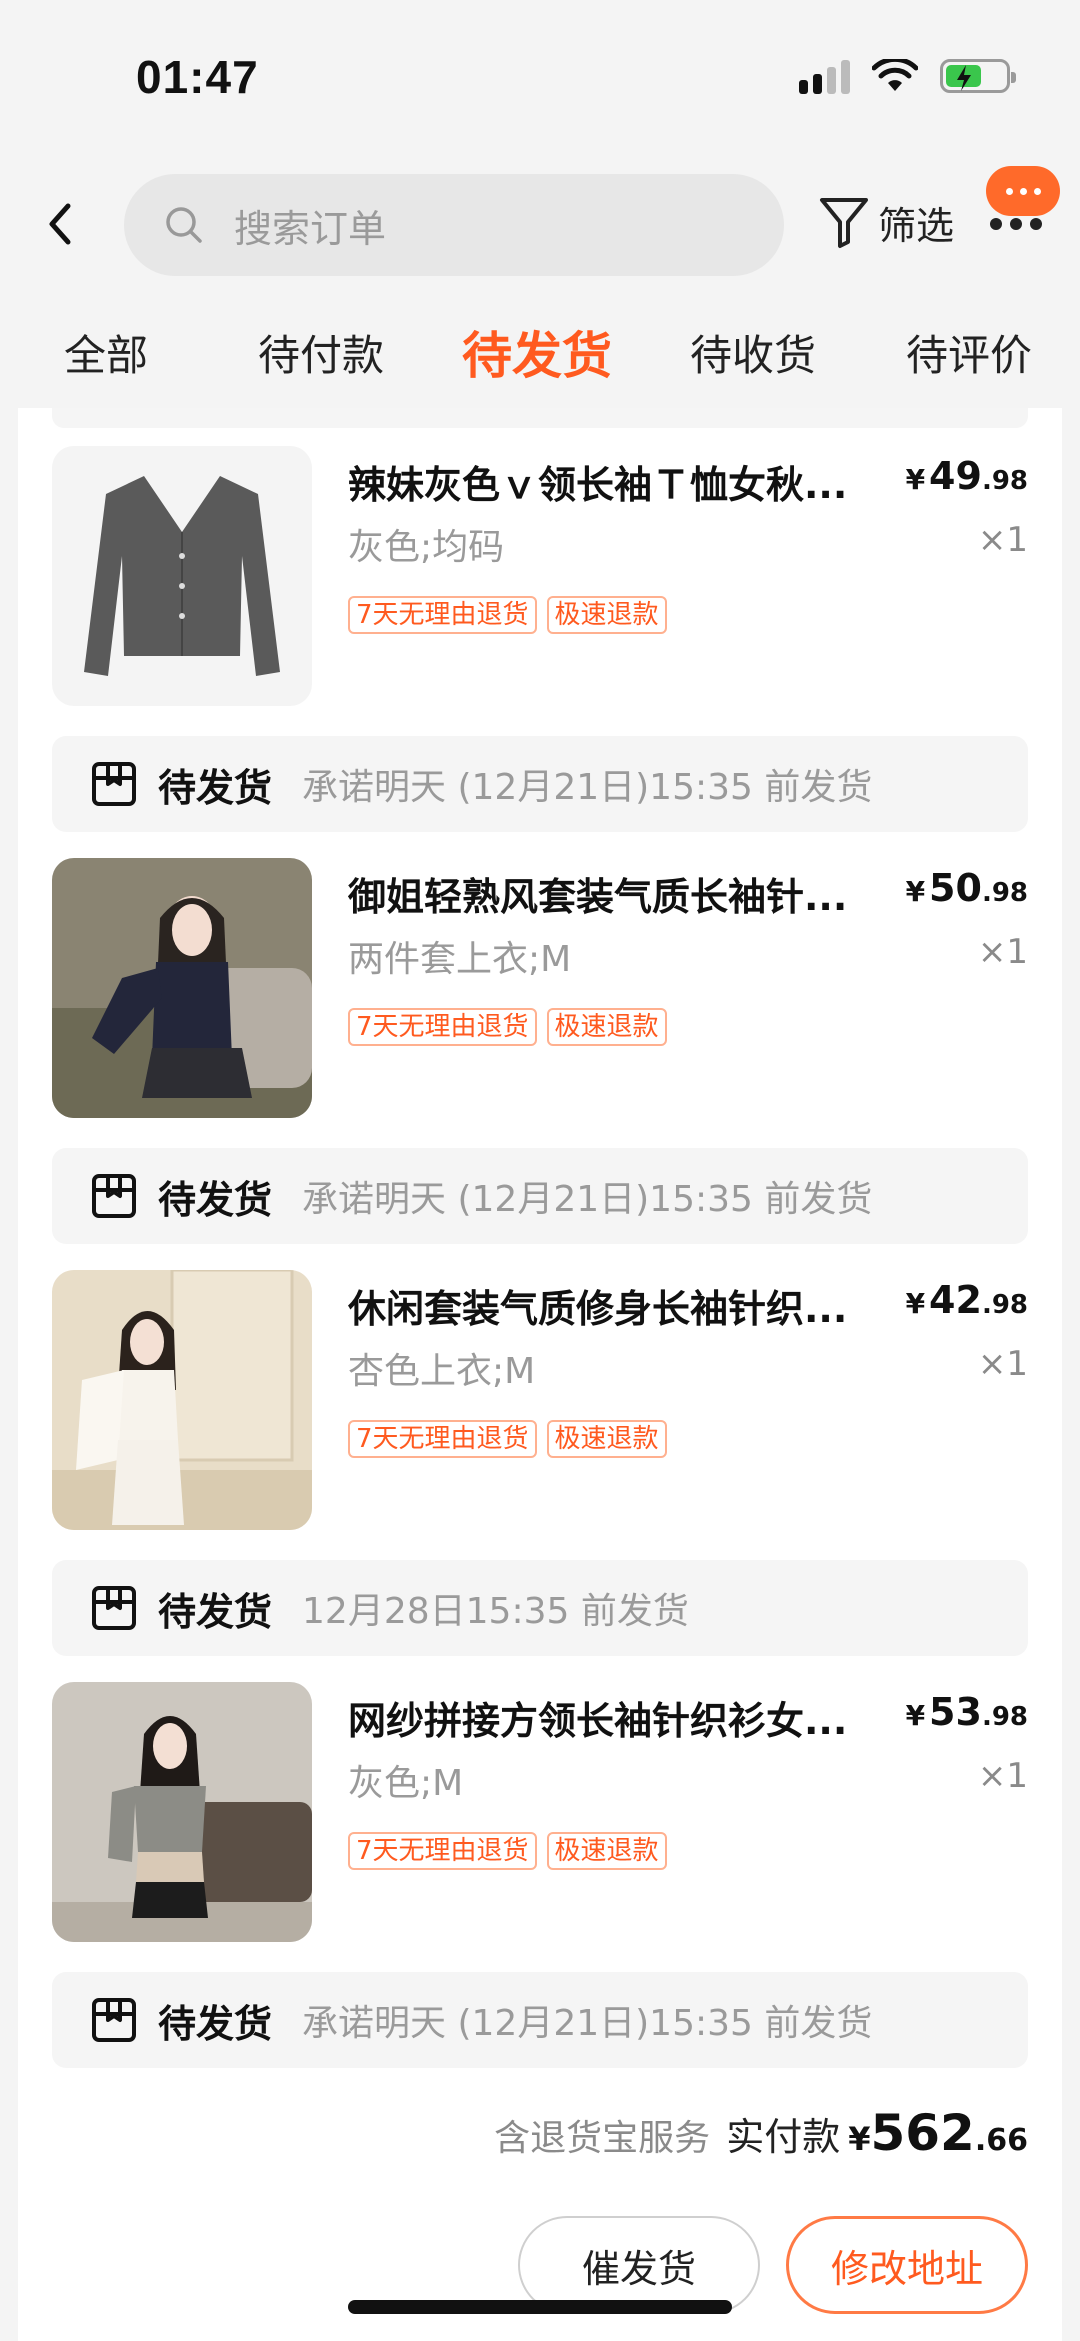  What do you see at coordinates (495, 1611) in the screenshot?
I see `status-note: 12月28日15:35 前发货` at bounding box center [495, 1611].